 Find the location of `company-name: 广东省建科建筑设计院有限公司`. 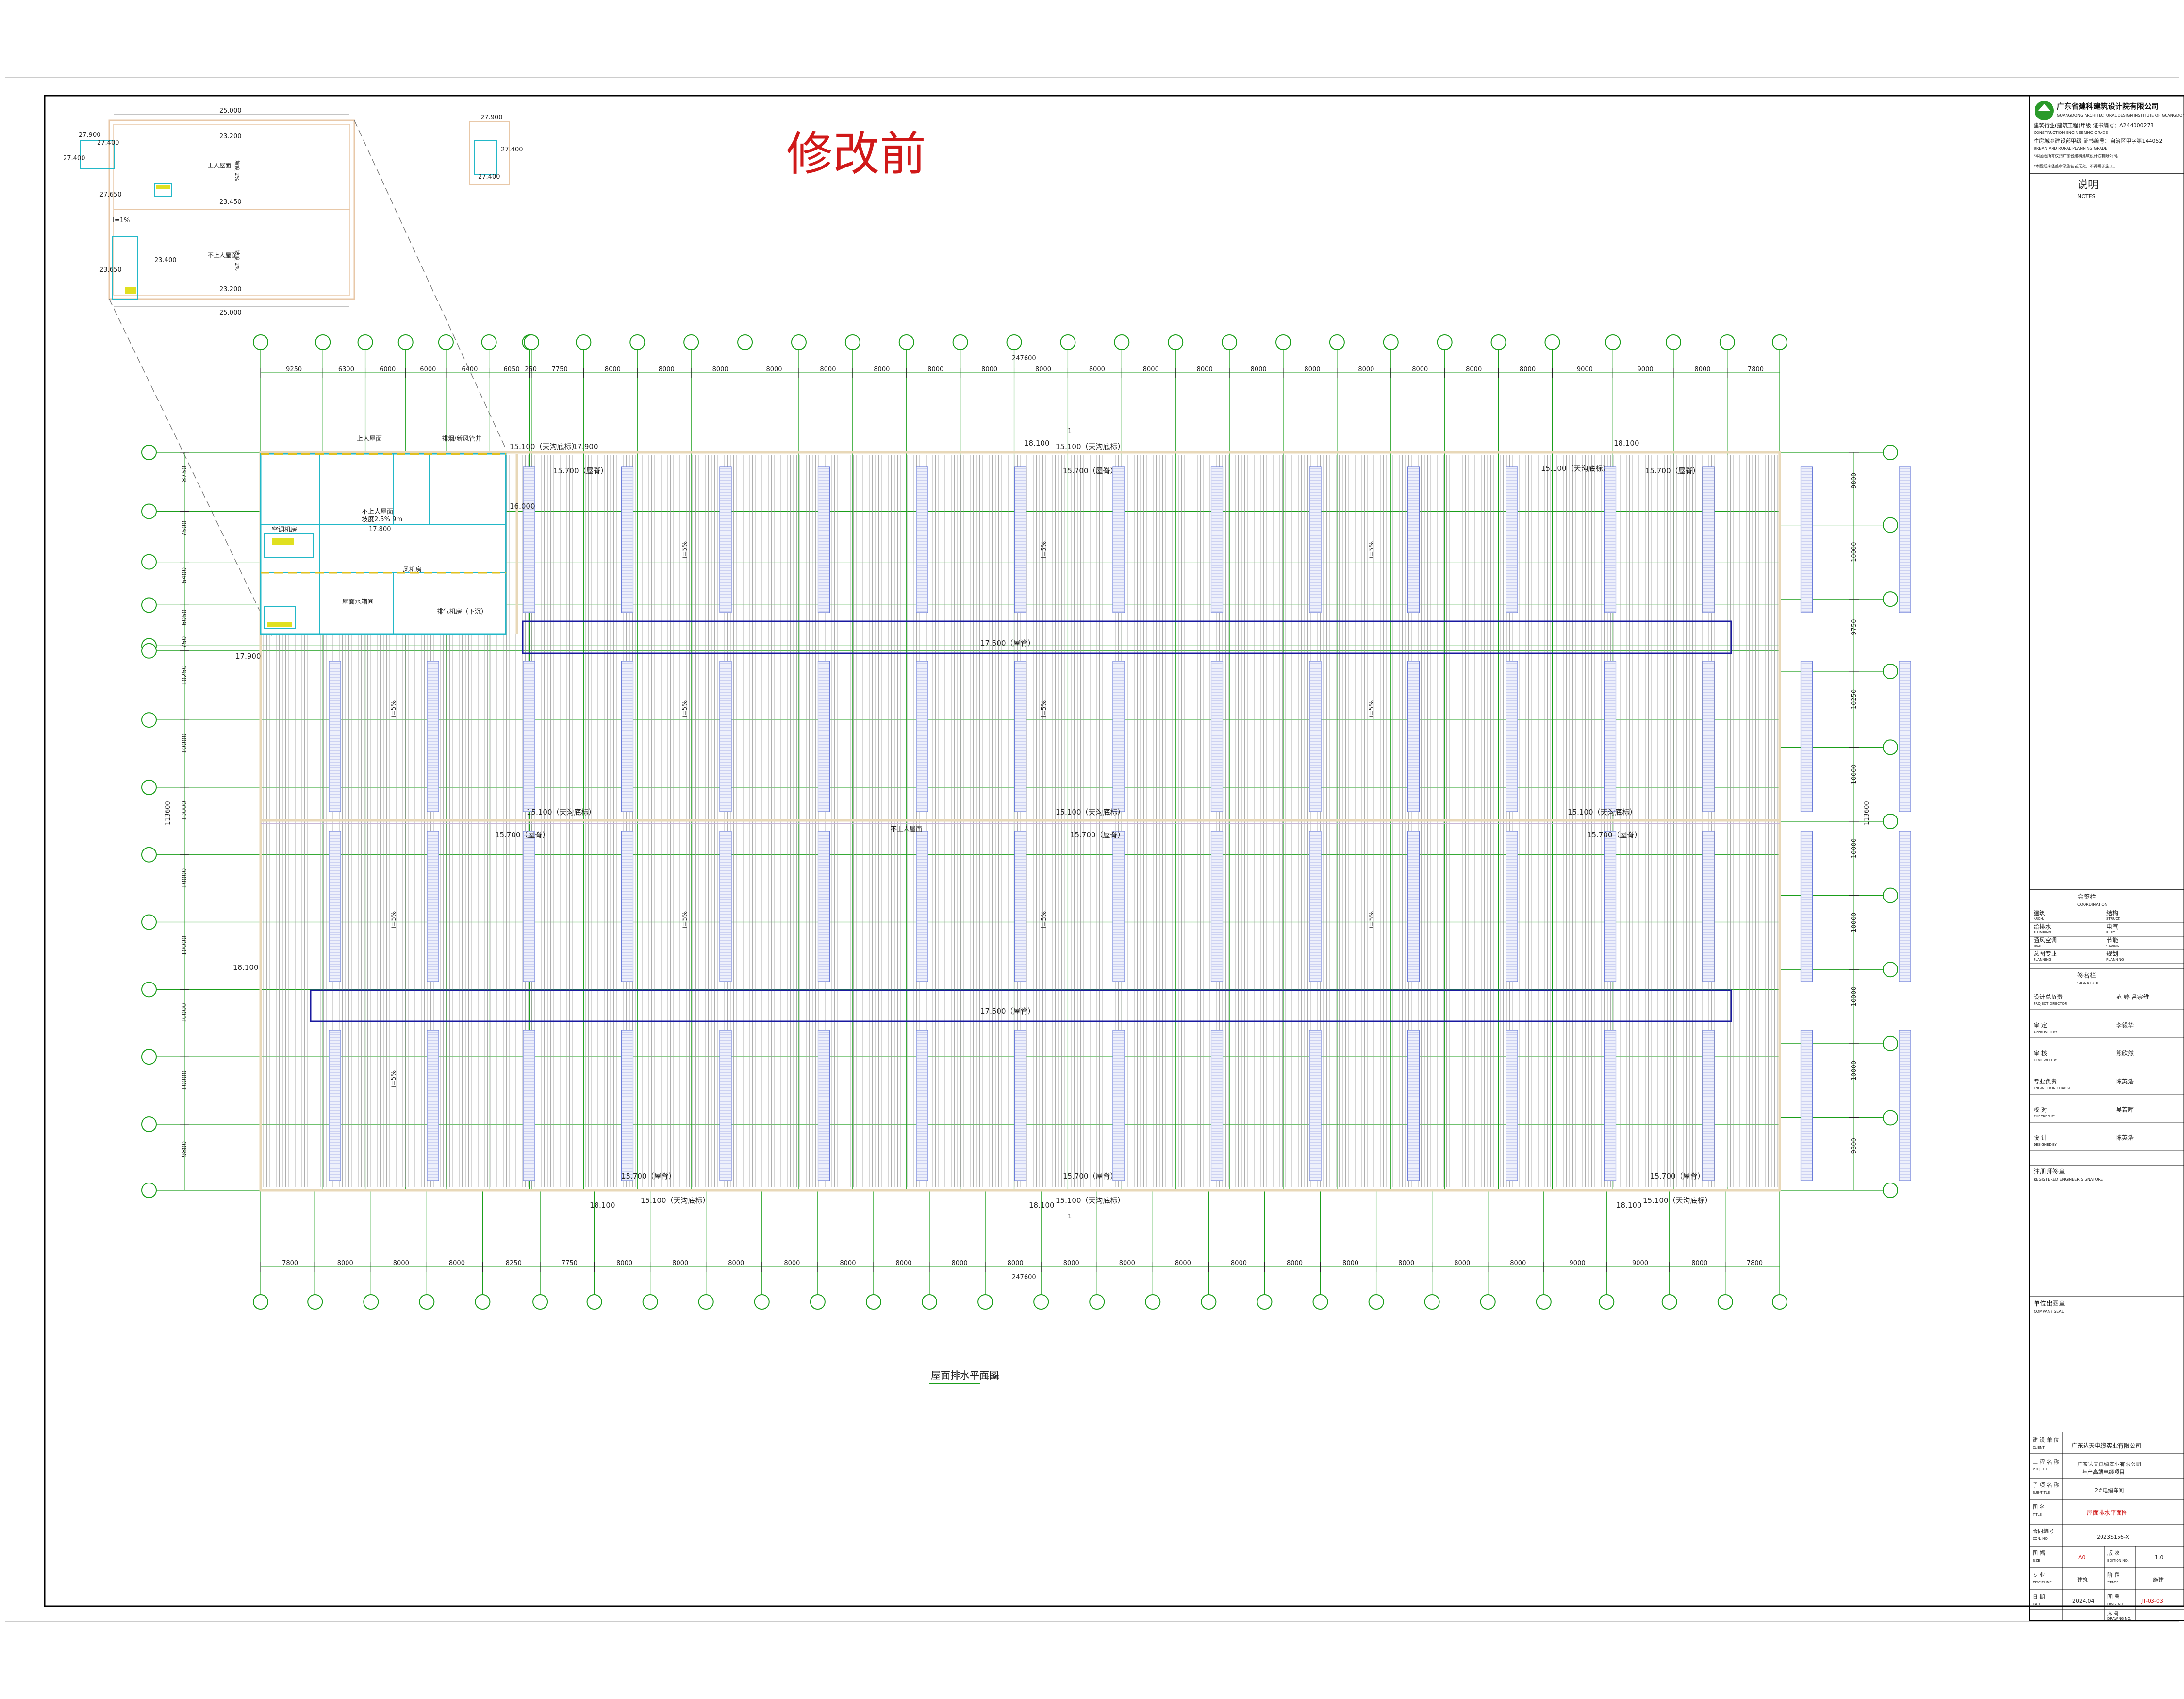

company-name: 广东省建科建筑设计院有限公司 is located at coordinates (2108, 106).